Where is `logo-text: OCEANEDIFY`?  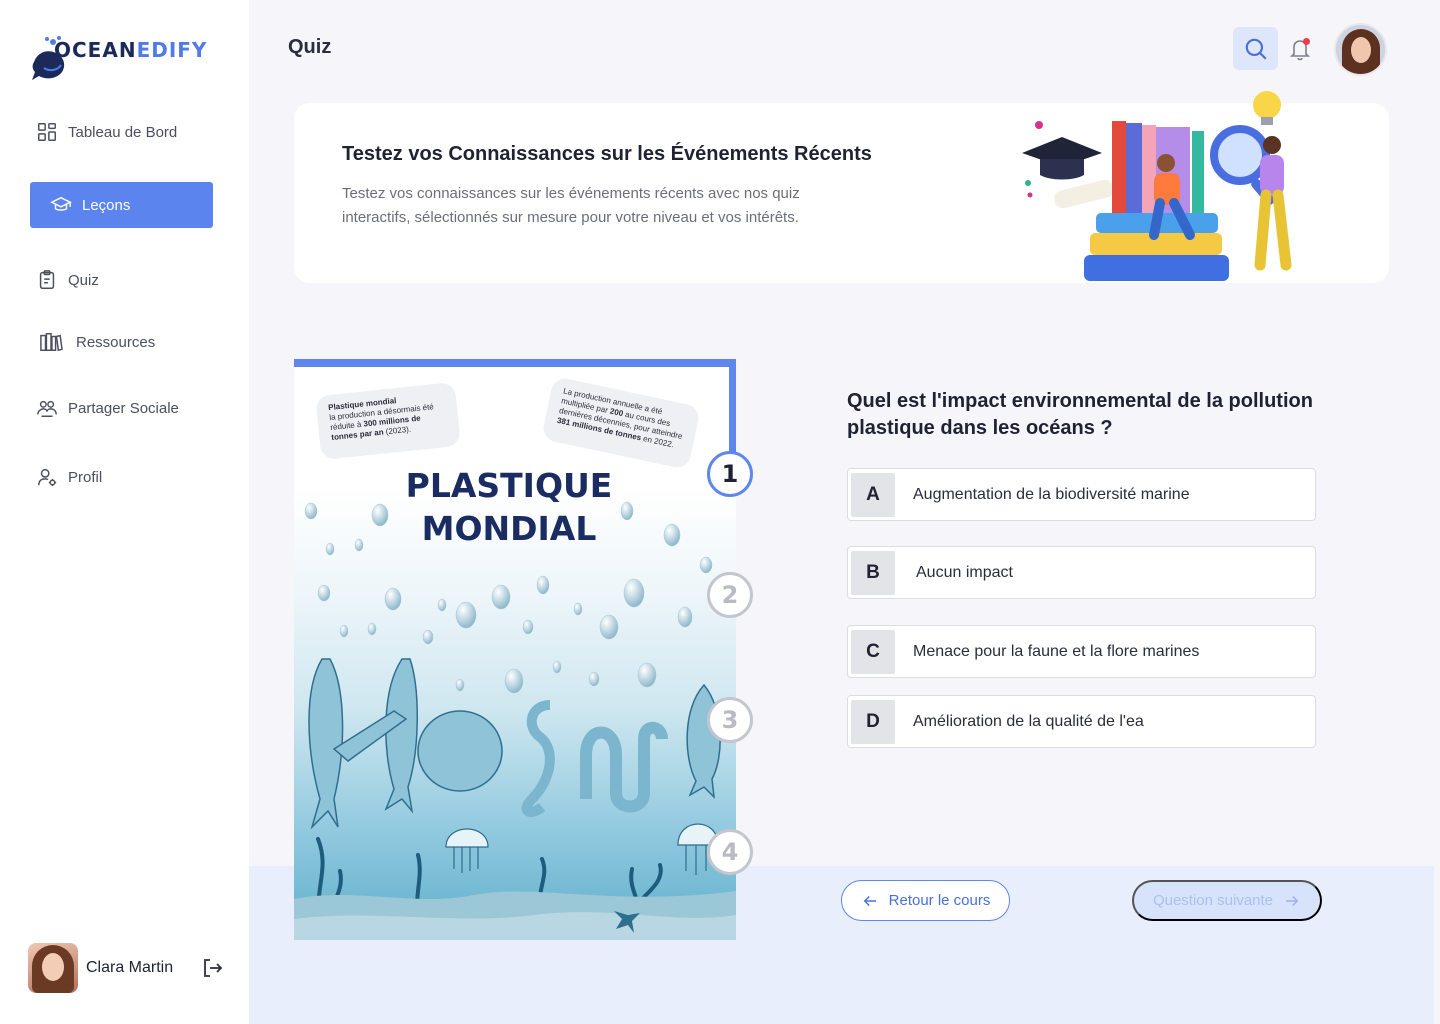 logo-text: OCEANEDIFY is located at coordinates (131, 50).